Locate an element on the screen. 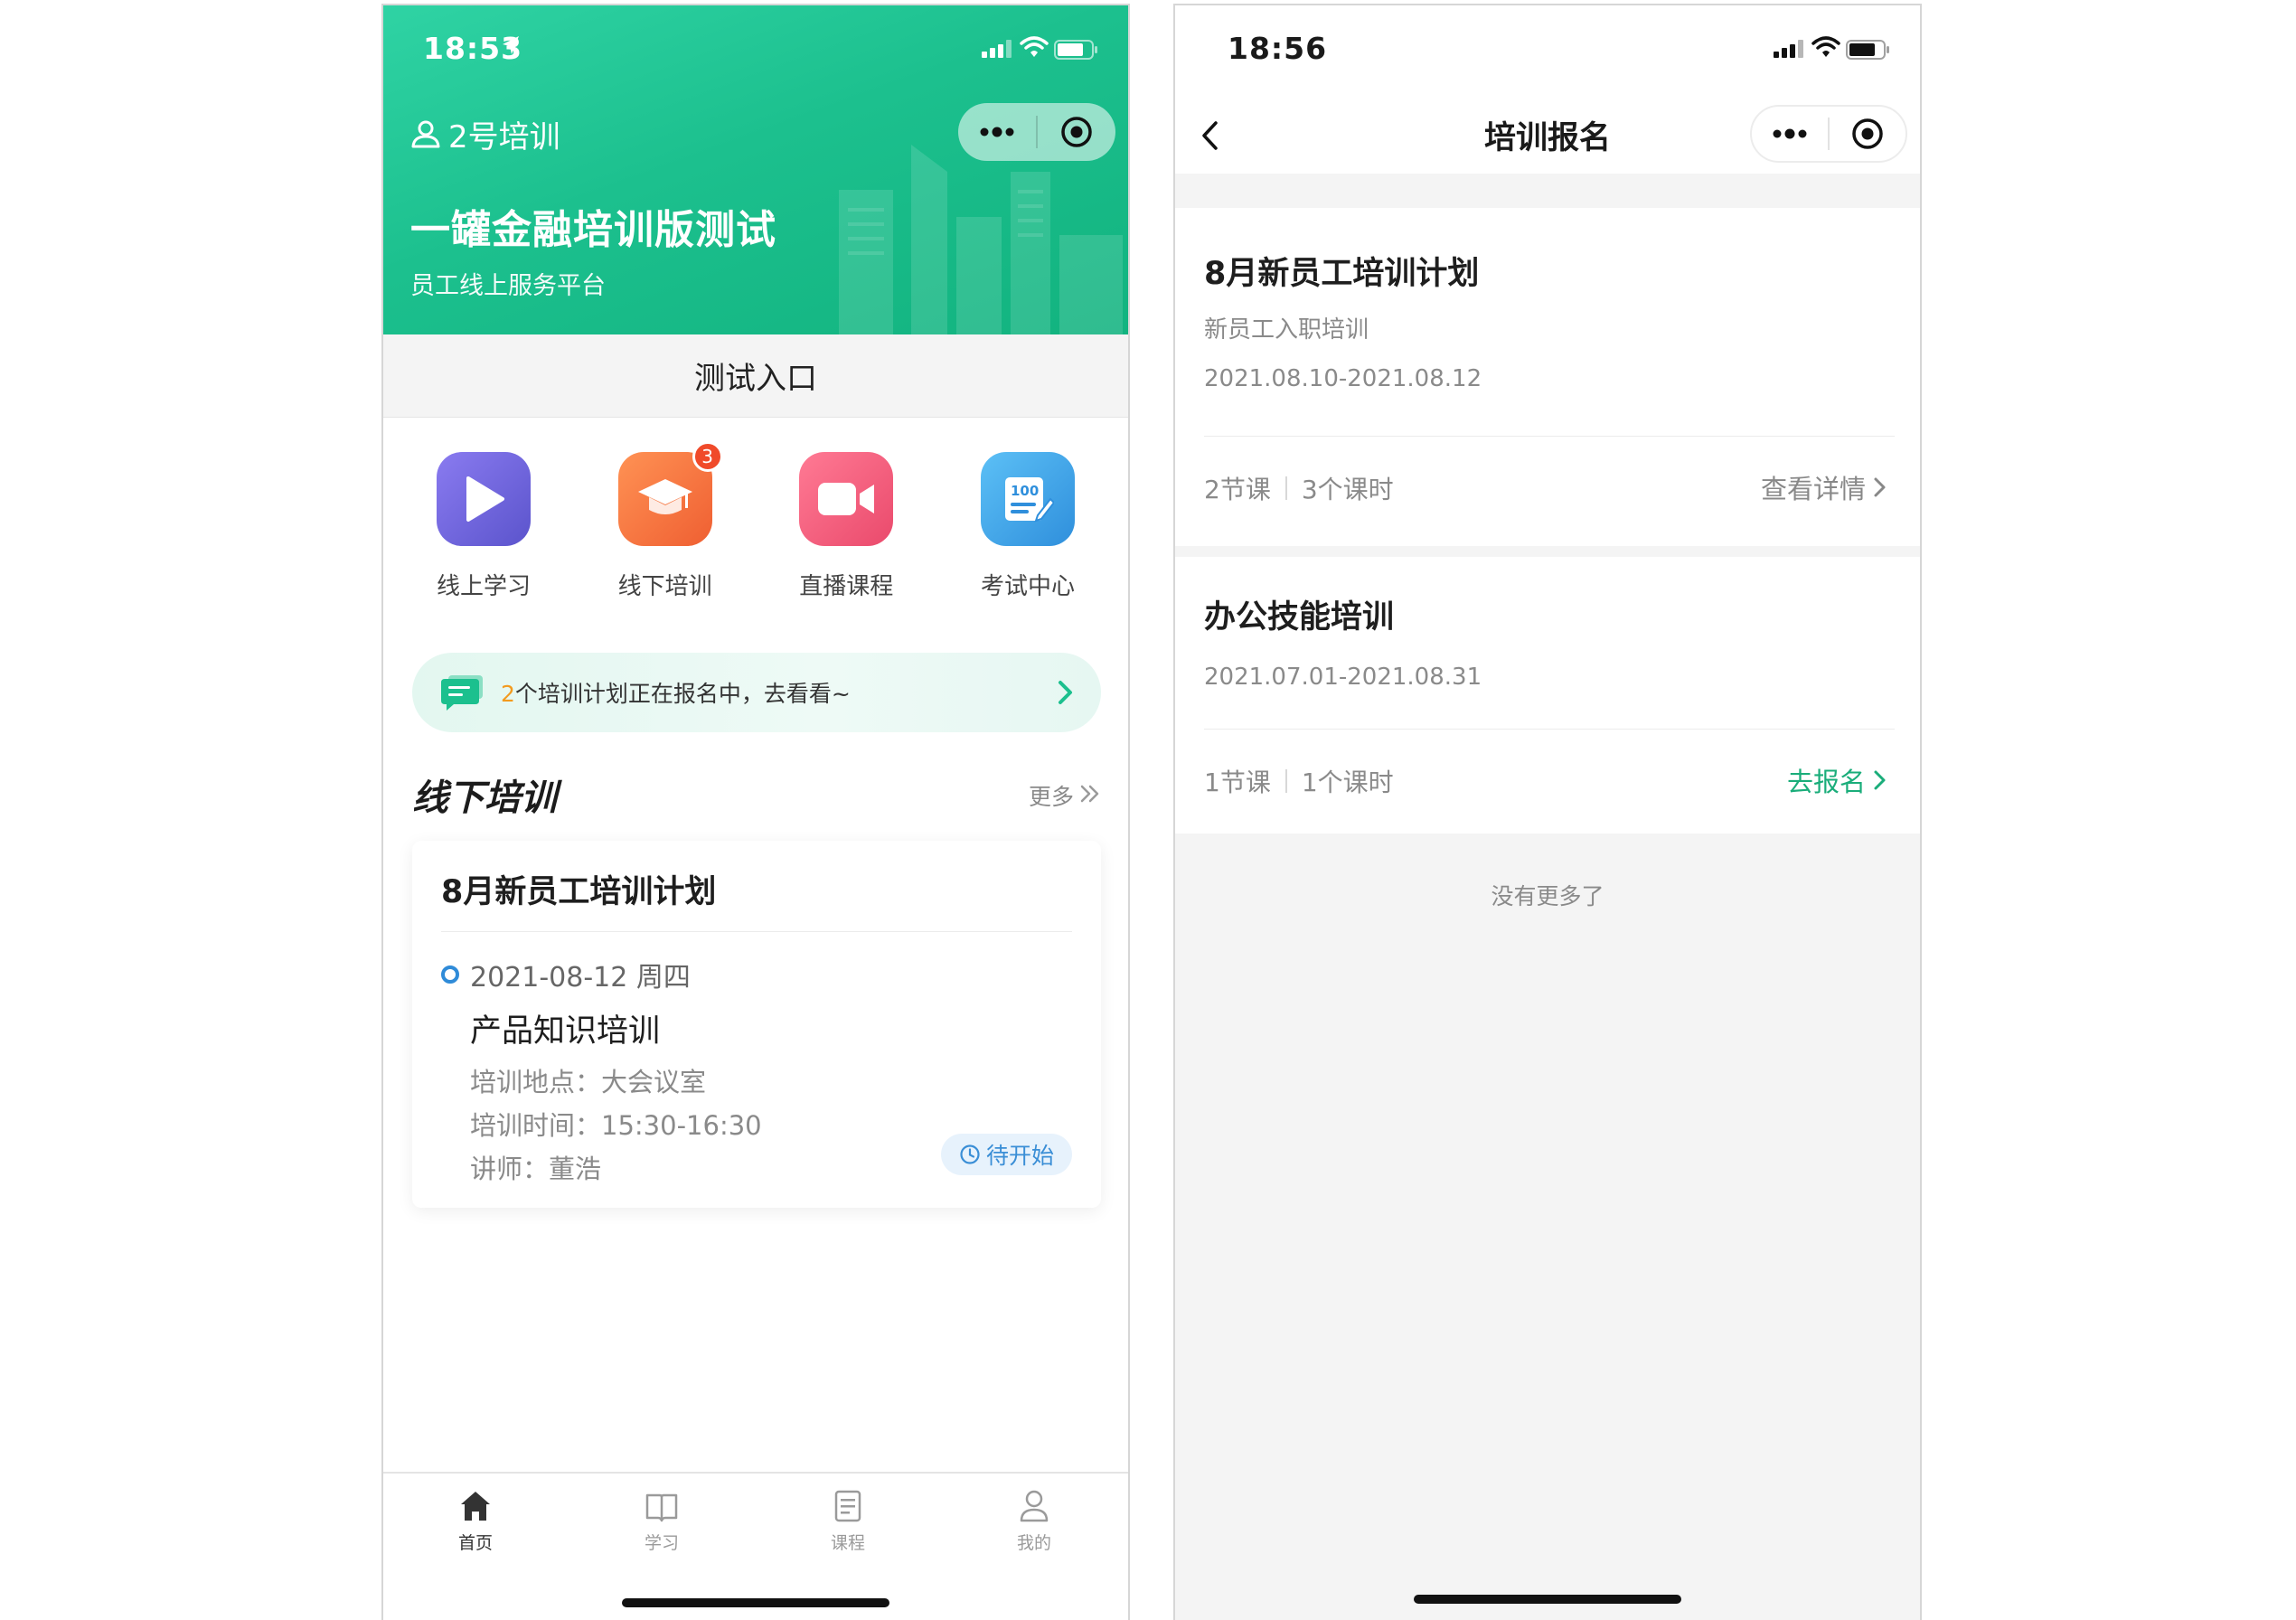 Image resolution: width=2296 pixels, height=1620 pixels. class-hours: 3个课时 is located at coordinates (1347, 489).